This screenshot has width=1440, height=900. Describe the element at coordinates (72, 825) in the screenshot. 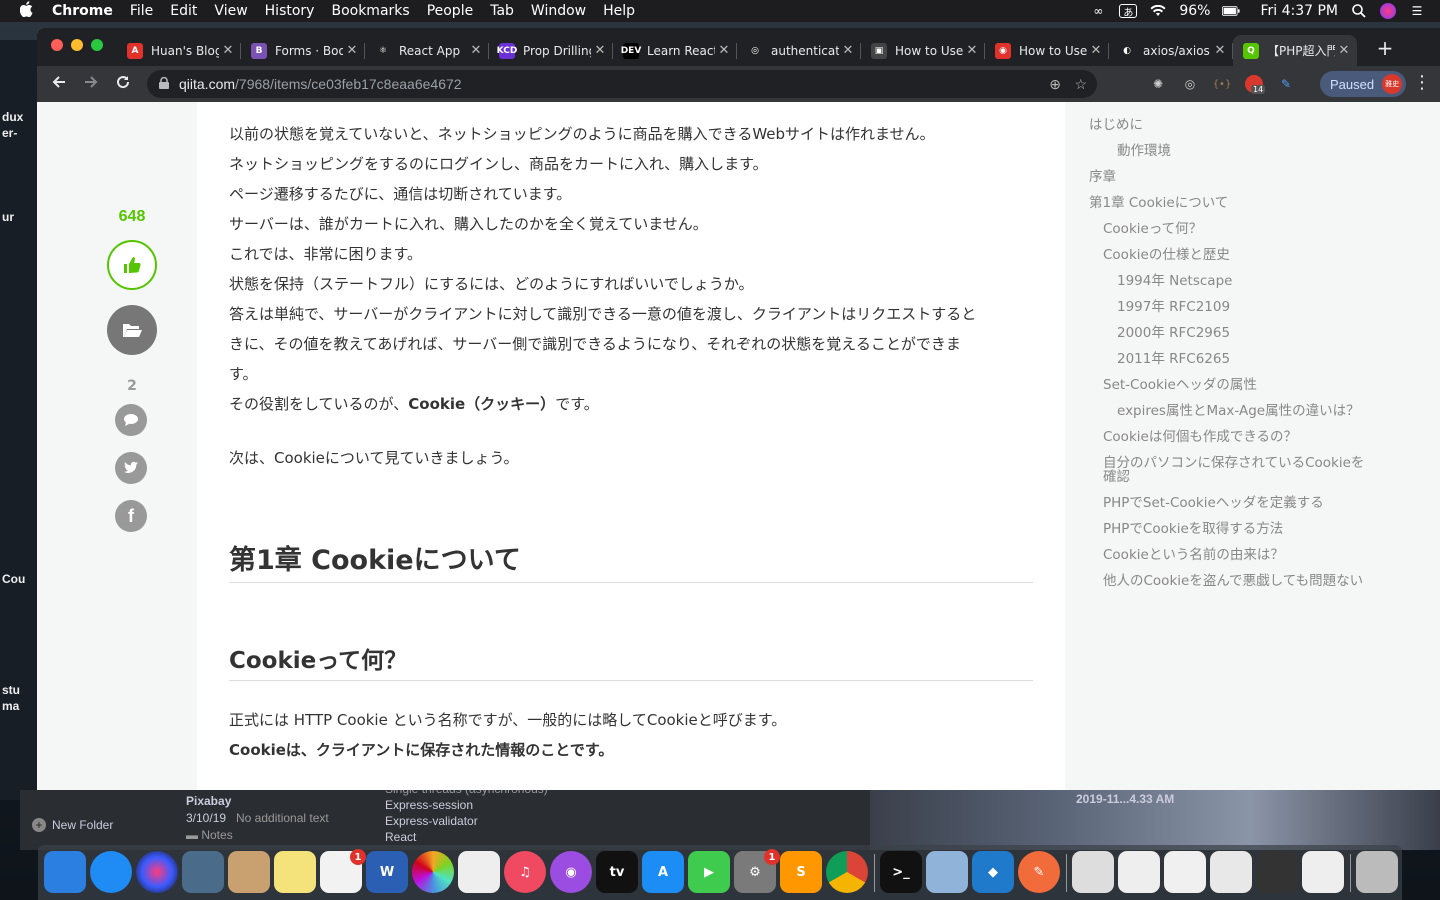

I see `new-folder-button: + New Folder` at that location.